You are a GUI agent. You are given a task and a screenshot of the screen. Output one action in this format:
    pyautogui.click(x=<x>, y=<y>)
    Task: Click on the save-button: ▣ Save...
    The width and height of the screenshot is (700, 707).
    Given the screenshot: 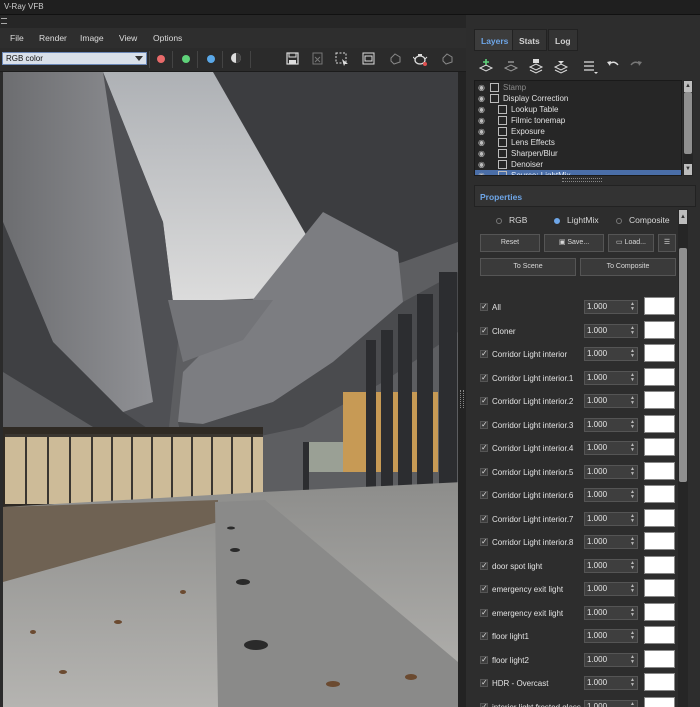 What is the action you would take?
    pyautogui.click(x=574, y=243)
    